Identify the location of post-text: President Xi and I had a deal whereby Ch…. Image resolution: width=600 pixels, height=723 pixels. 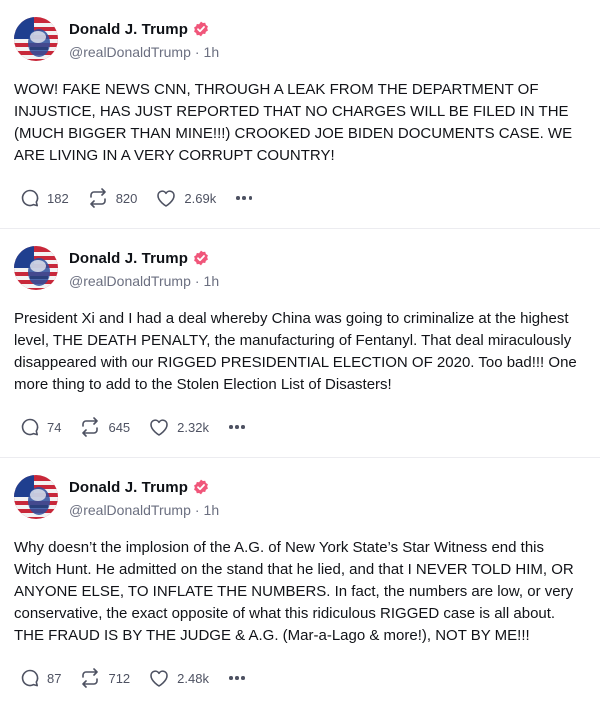
(295, 351).